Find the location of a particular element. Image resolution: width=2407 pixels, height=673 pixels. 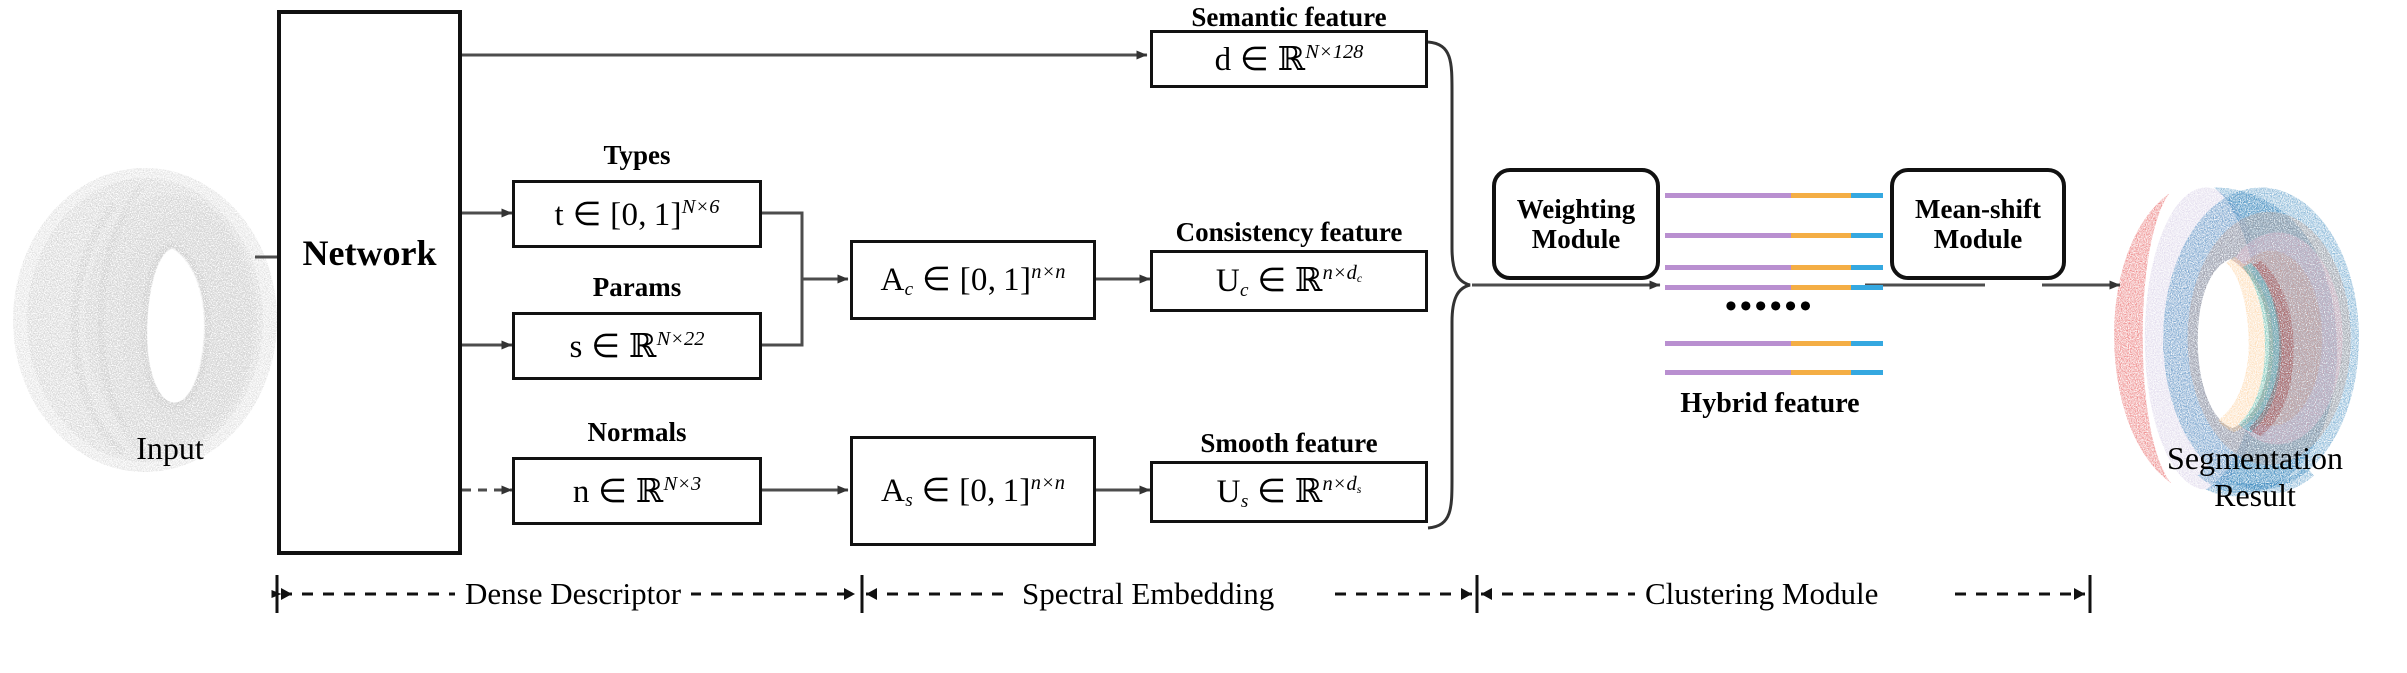

smooth-feature-box: Us ∈ ℝn×ds is located at coordinates (1289, 492).